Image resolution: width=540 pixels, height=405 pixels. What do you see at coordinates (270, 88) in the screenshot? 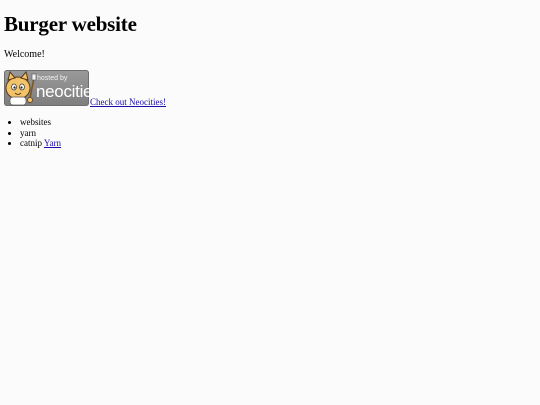
I see `badge-row: hosted by neocities Check out Neocities!` at bounding box center [270, 88].